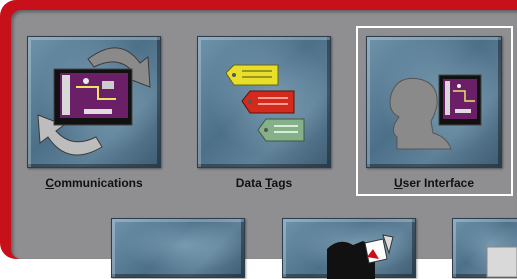  I want to click on data-tags-icon, so click(265, 103).